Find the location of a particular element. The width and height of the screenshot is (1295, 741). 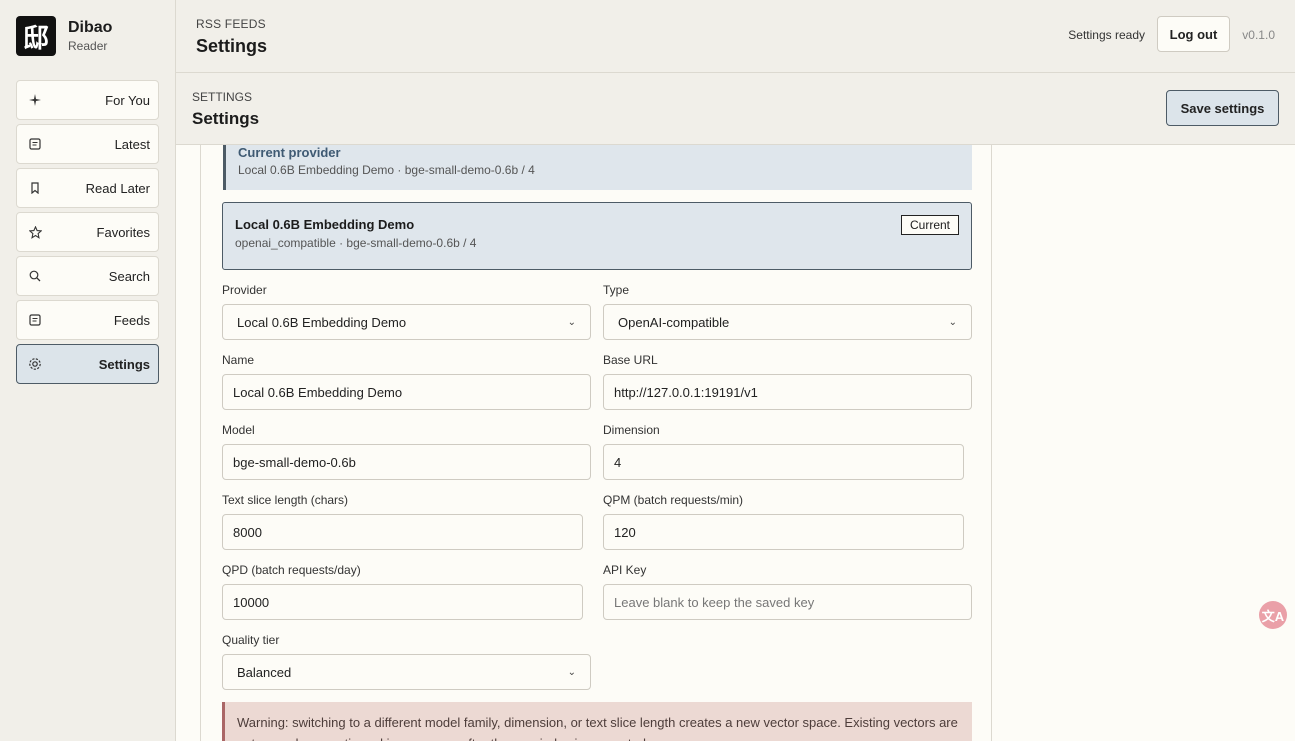

qpm-field: 120 is located at coordinates (783, 532).